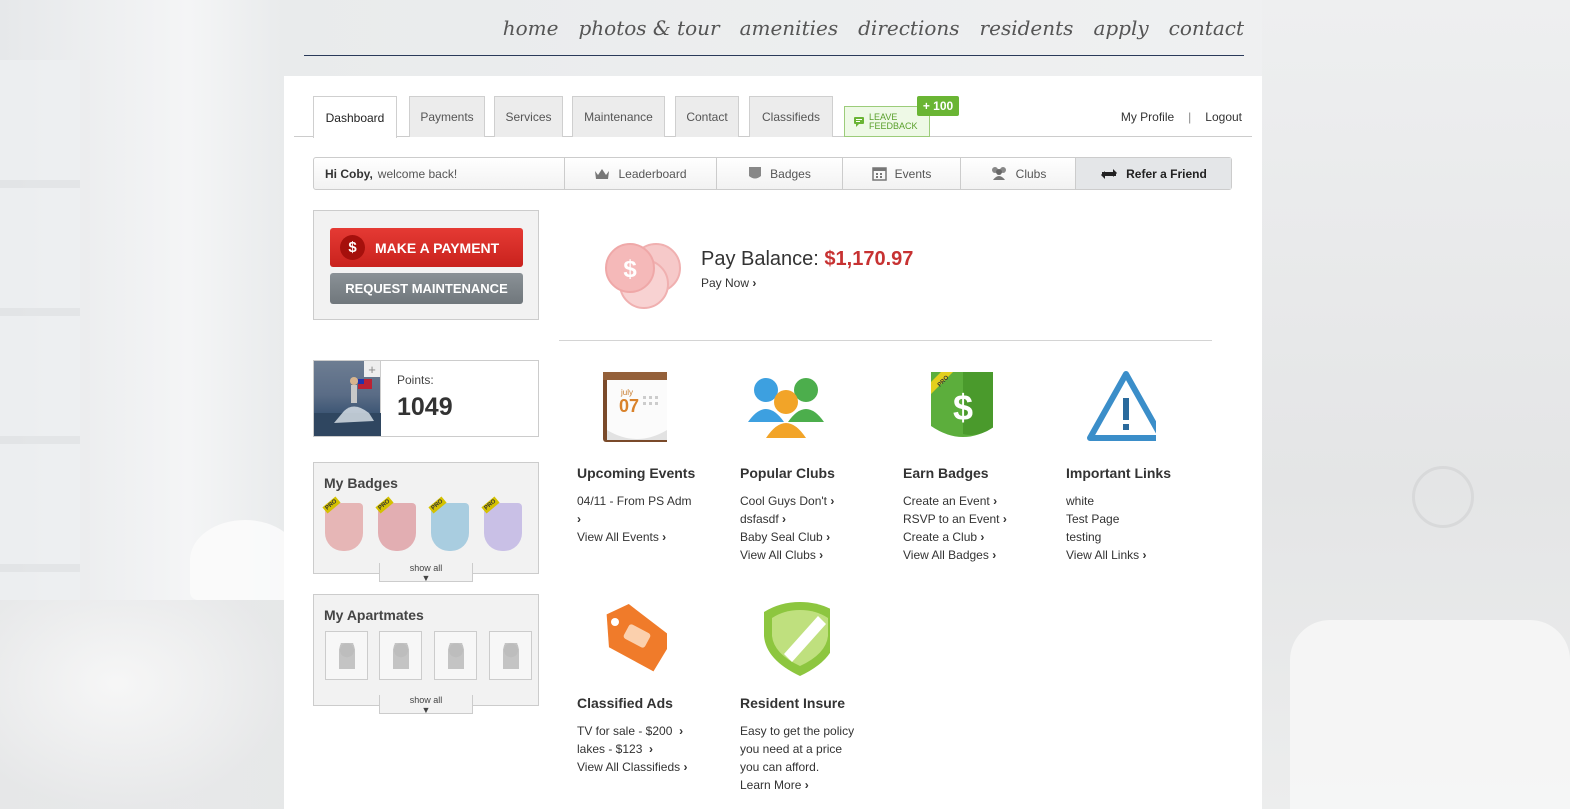 The height and width of the screenshot is (809, 1570). What do you see at coordinates (787, 519) in the screenshot?
I see `club-item: dsfasdf ›` at bounding box center [787, 519].